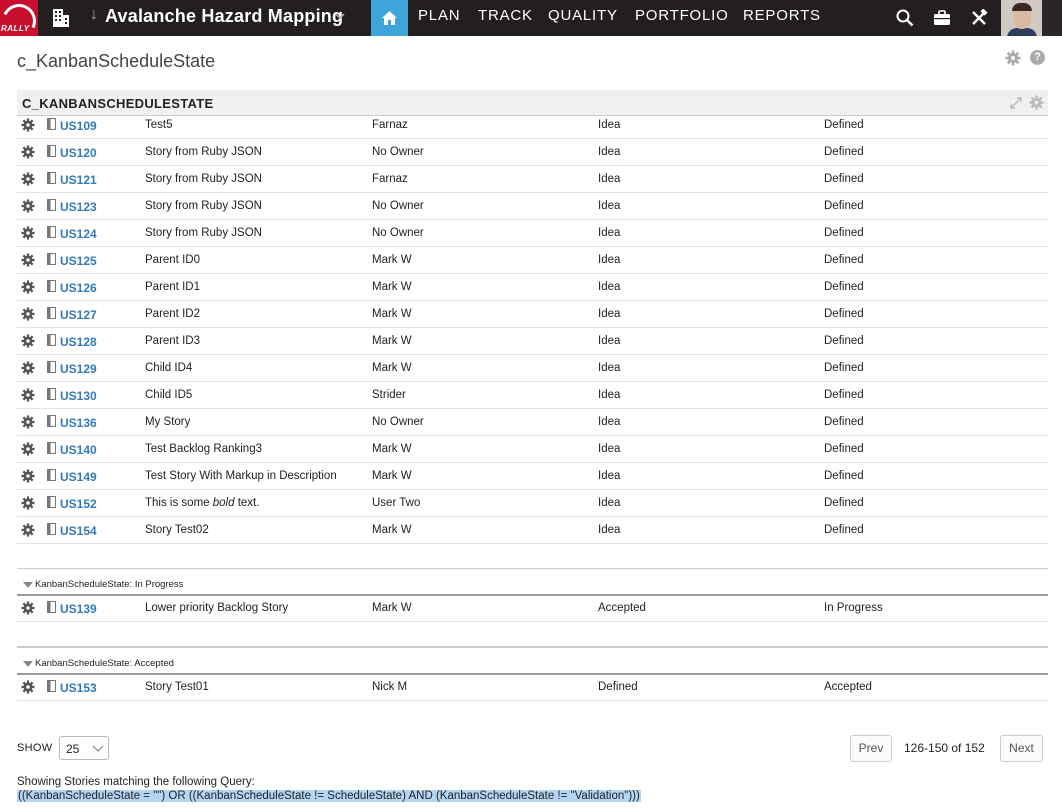  I want to click on story-name: Test5, so click(159, 125).